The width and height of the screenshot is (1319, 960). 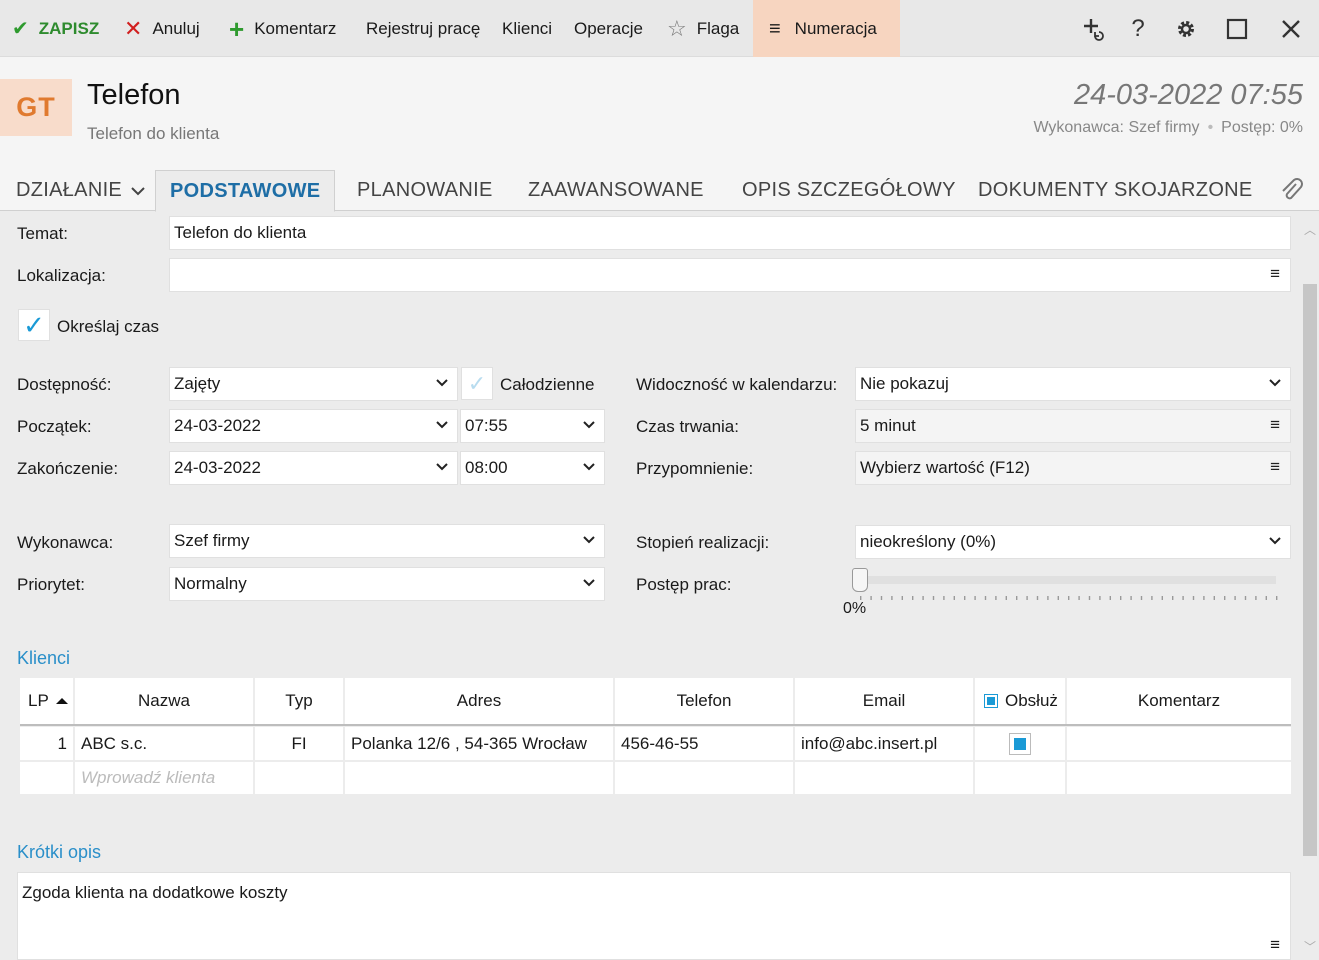 I want to click on column-comment-label: Komentarz, so click(x=1179, y=700).